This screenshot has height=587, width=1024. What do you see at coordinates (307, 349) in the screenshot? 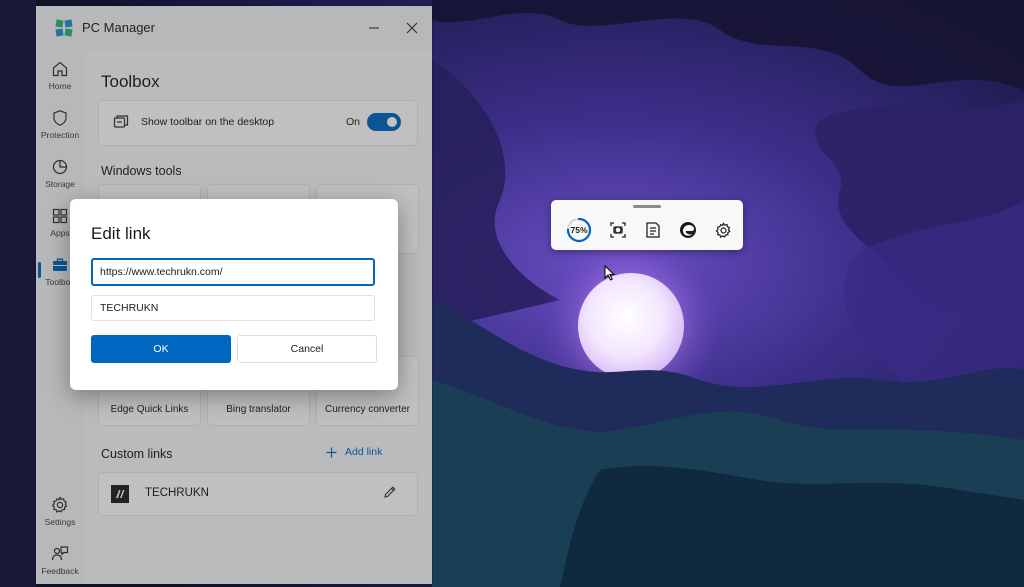
I see `cancel-button: Cancel` at bounding box center [307, 349].